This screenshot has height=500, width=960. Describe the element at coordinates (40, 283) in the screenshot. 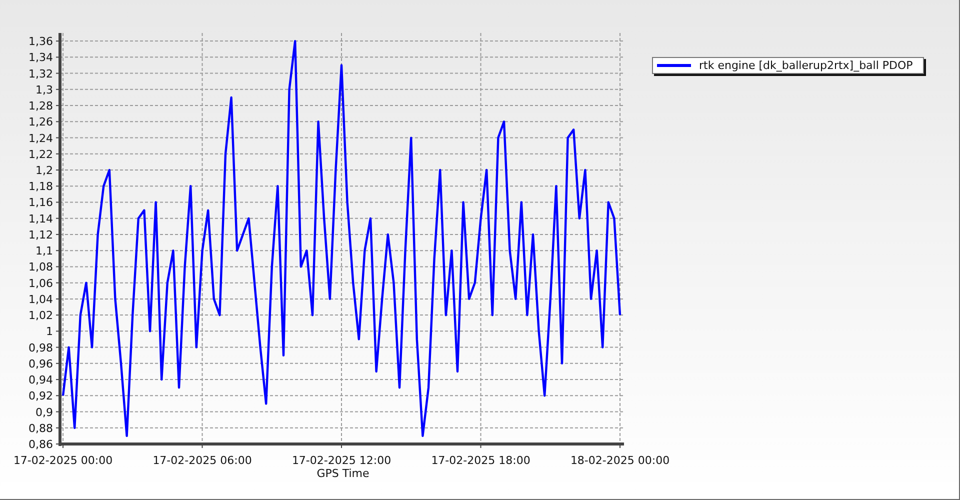

I see `tick-label: 1,06` at that location.